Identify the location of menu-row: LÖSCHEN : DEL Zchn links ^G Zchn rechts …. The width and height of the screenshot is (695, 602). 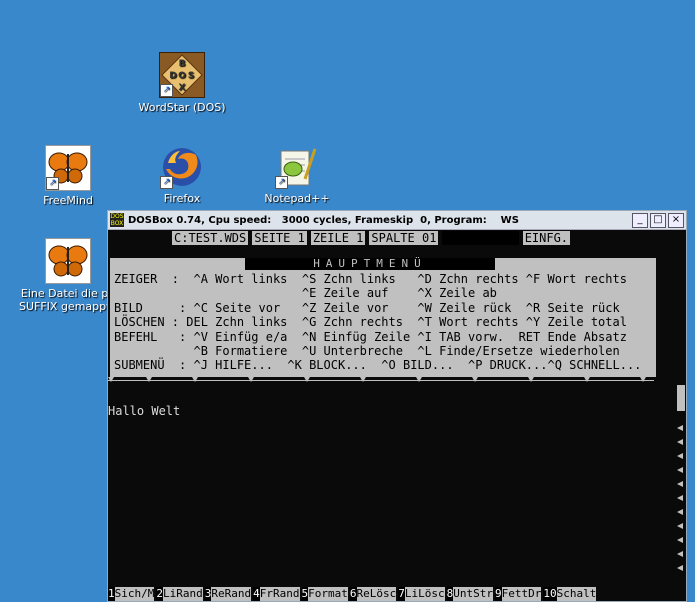
(370, 322).